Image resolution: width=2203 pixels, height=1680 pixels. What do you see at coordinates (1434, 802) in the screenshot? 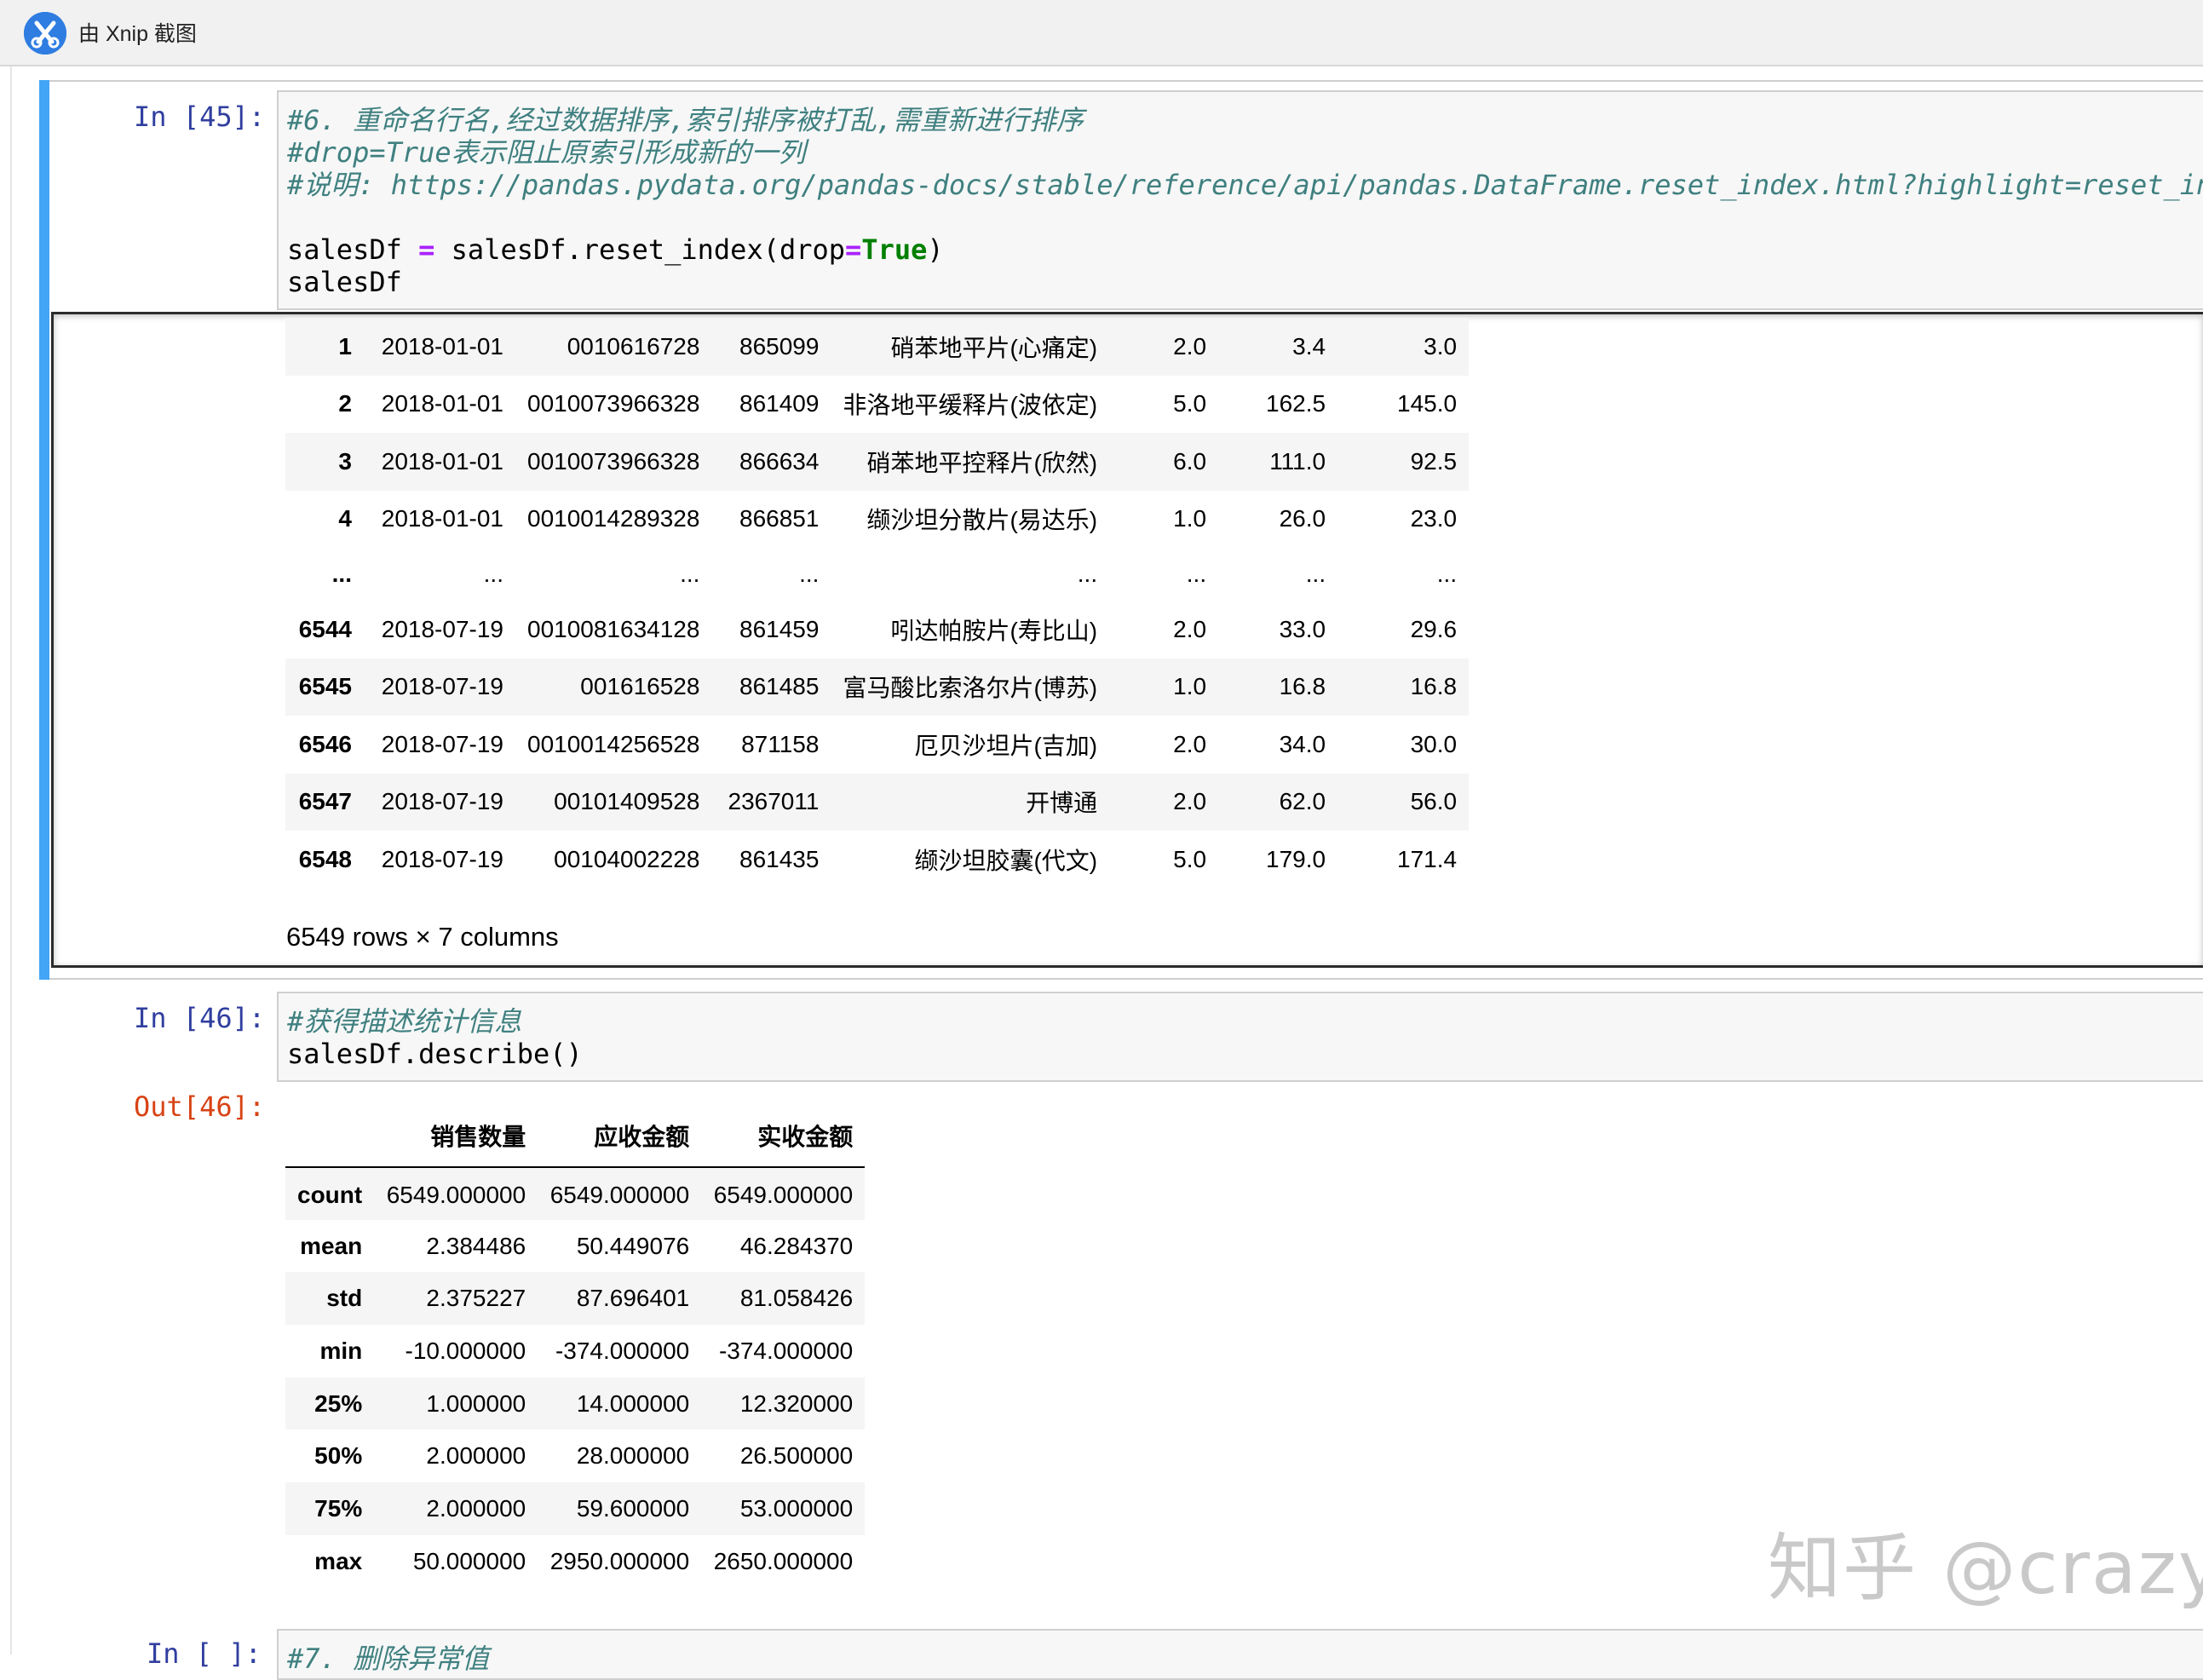
I see `table-cell: 56.0` at bounding box center [1434, 802].